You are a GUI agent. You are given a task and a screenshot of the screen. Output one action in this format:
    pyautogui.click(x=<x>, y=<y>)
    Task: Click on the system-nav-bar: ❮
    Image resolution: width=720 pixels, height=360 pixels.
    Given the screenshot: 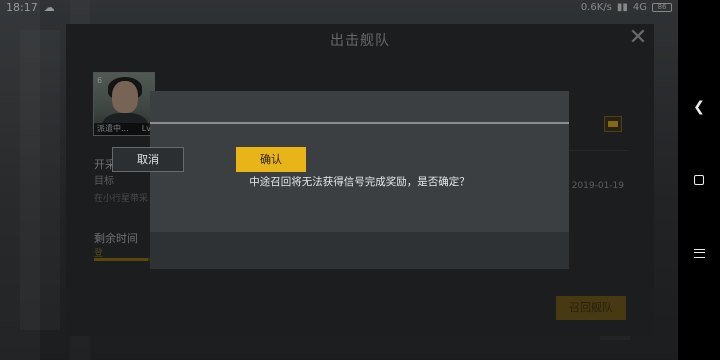 What is the action you would take?
    pyautogui.click(x=699, y=180)
    